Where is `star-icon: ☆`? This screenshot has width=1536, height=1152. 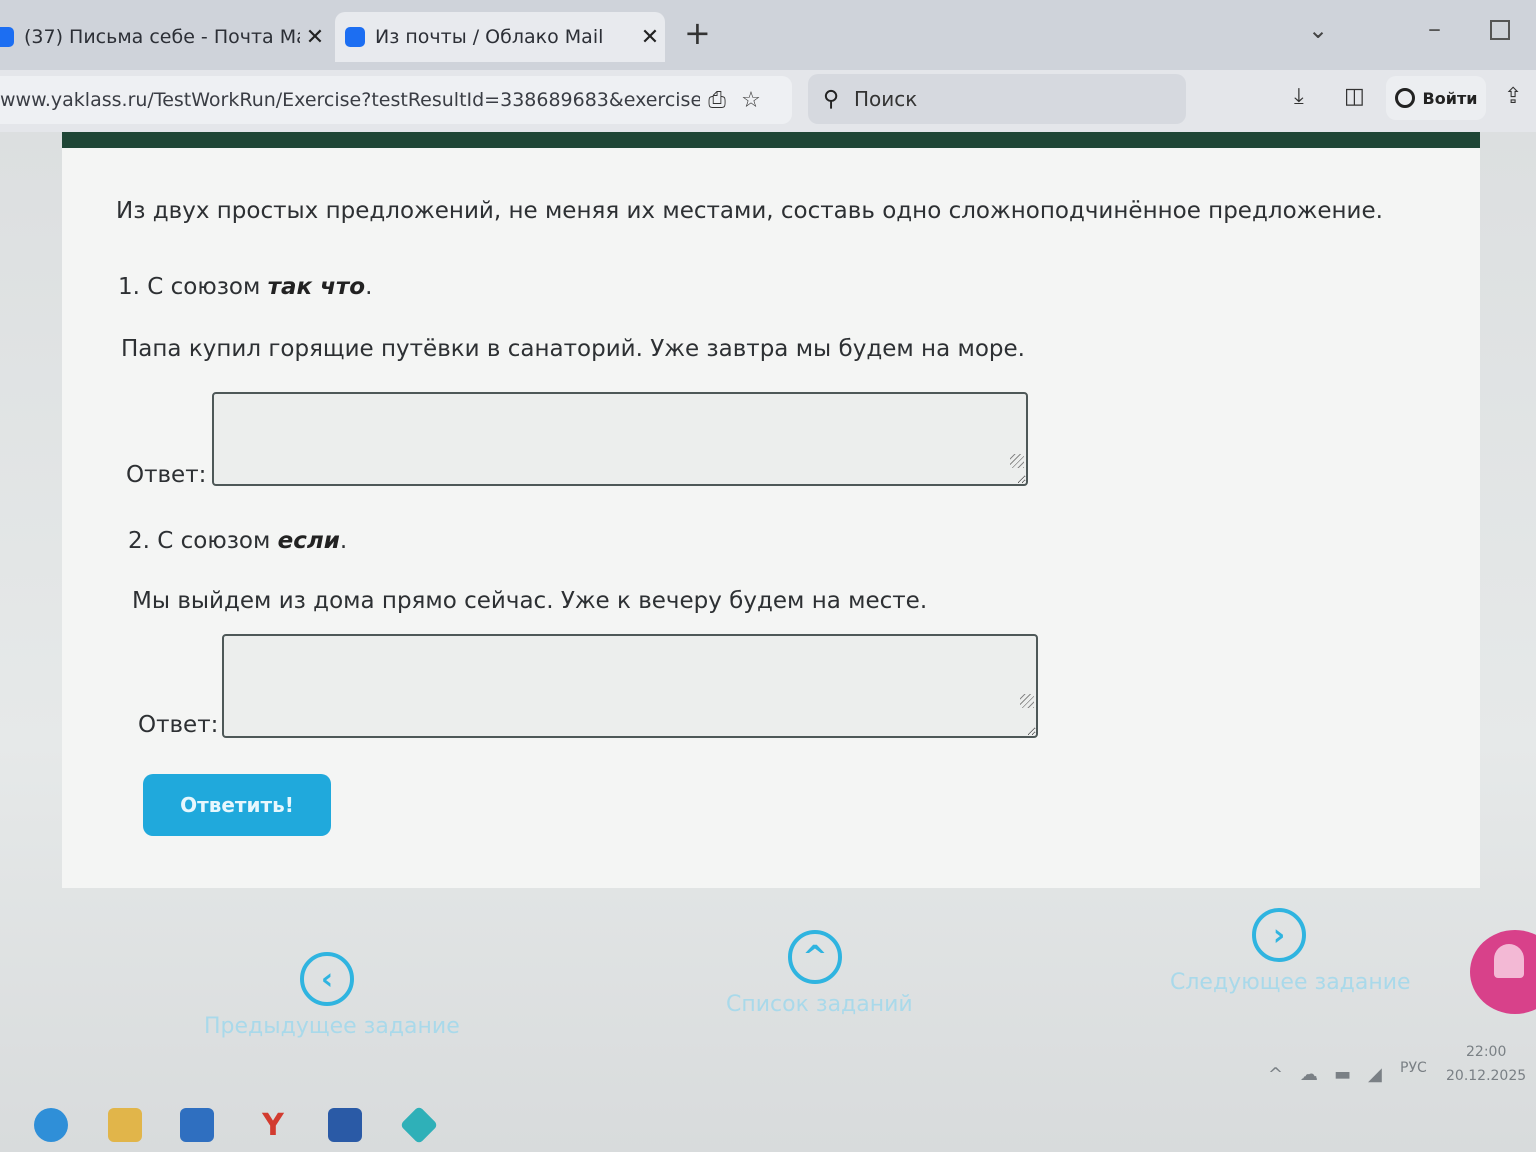 star-icon: ☆ is located at coordinates (751, 100).